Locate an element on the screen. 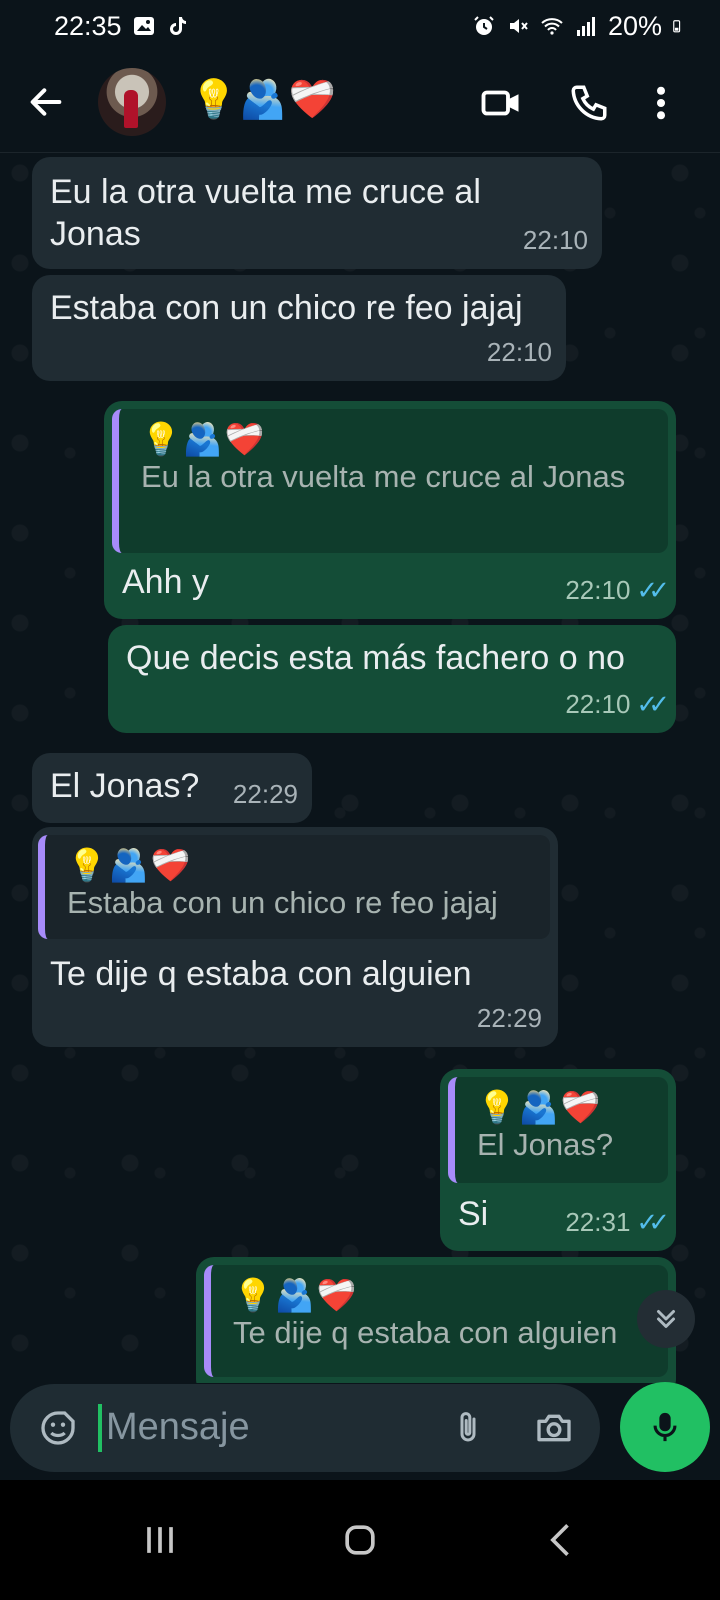 The image size is (720, 1600). quoted-message: 💡🫂❤️‍🩹 El Jonas? is located at coordinates (558, 1130).